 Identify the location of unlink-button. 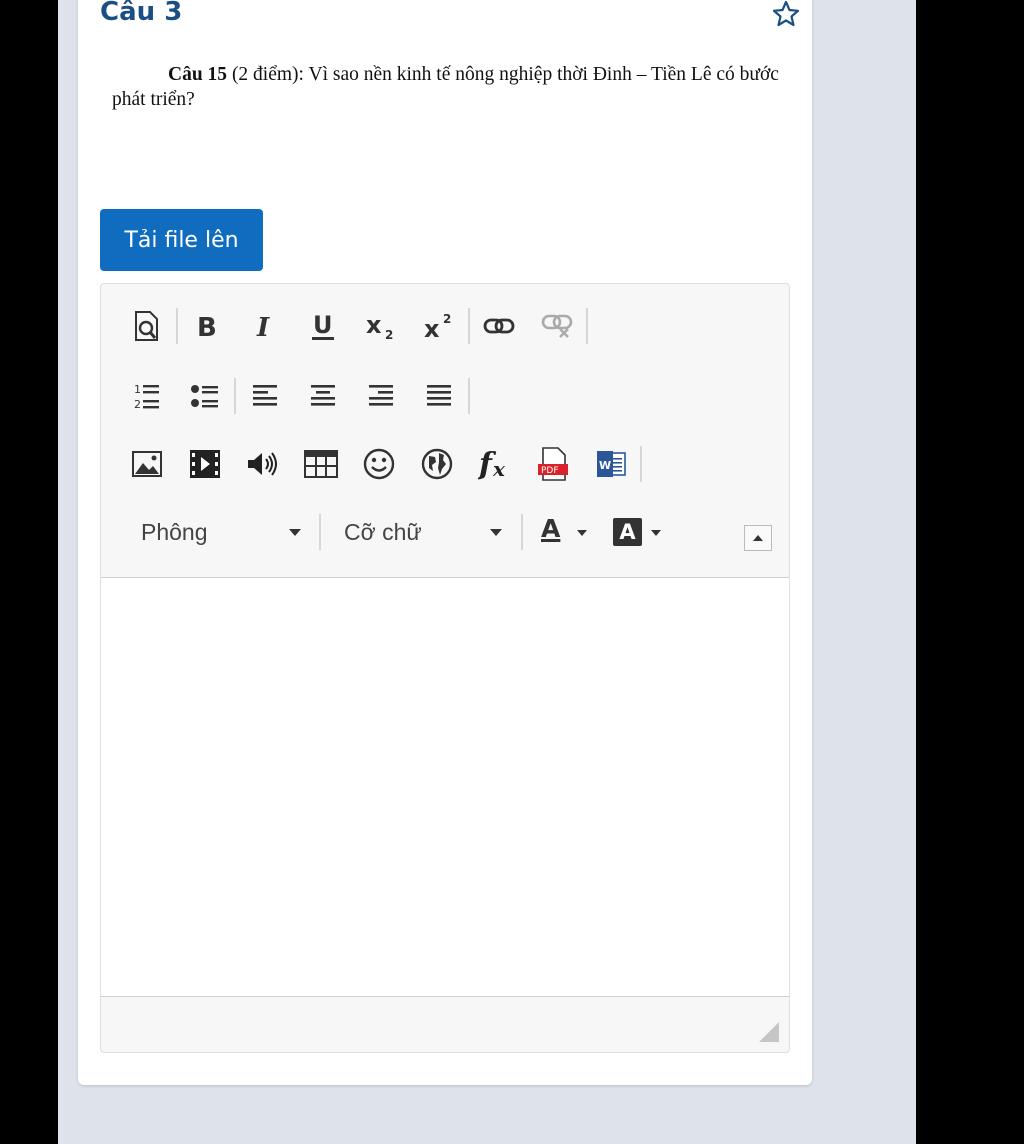
(557, 326).